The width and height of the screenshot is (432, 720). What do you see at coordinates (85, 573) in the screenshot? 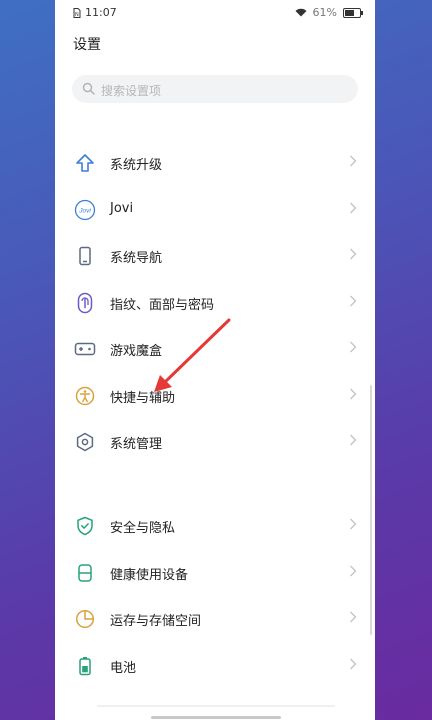
I see `hourglass-icon` at bounding box center [85, 573].